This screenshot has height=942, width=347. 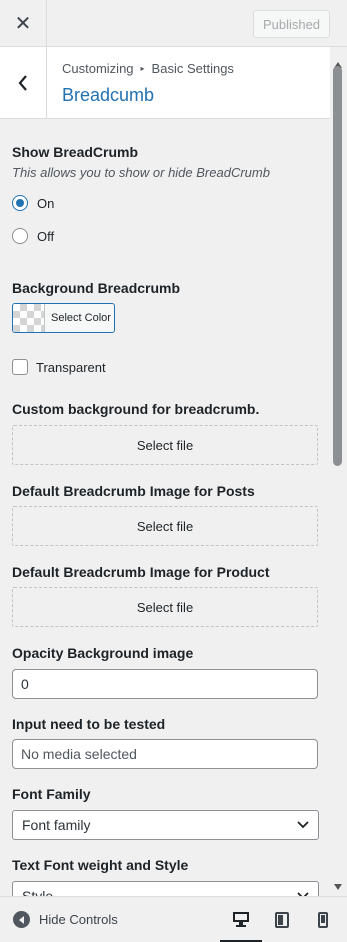 I want to click on custom-background-label: Custom background for breadcrumb., so click(x=136, y=409).